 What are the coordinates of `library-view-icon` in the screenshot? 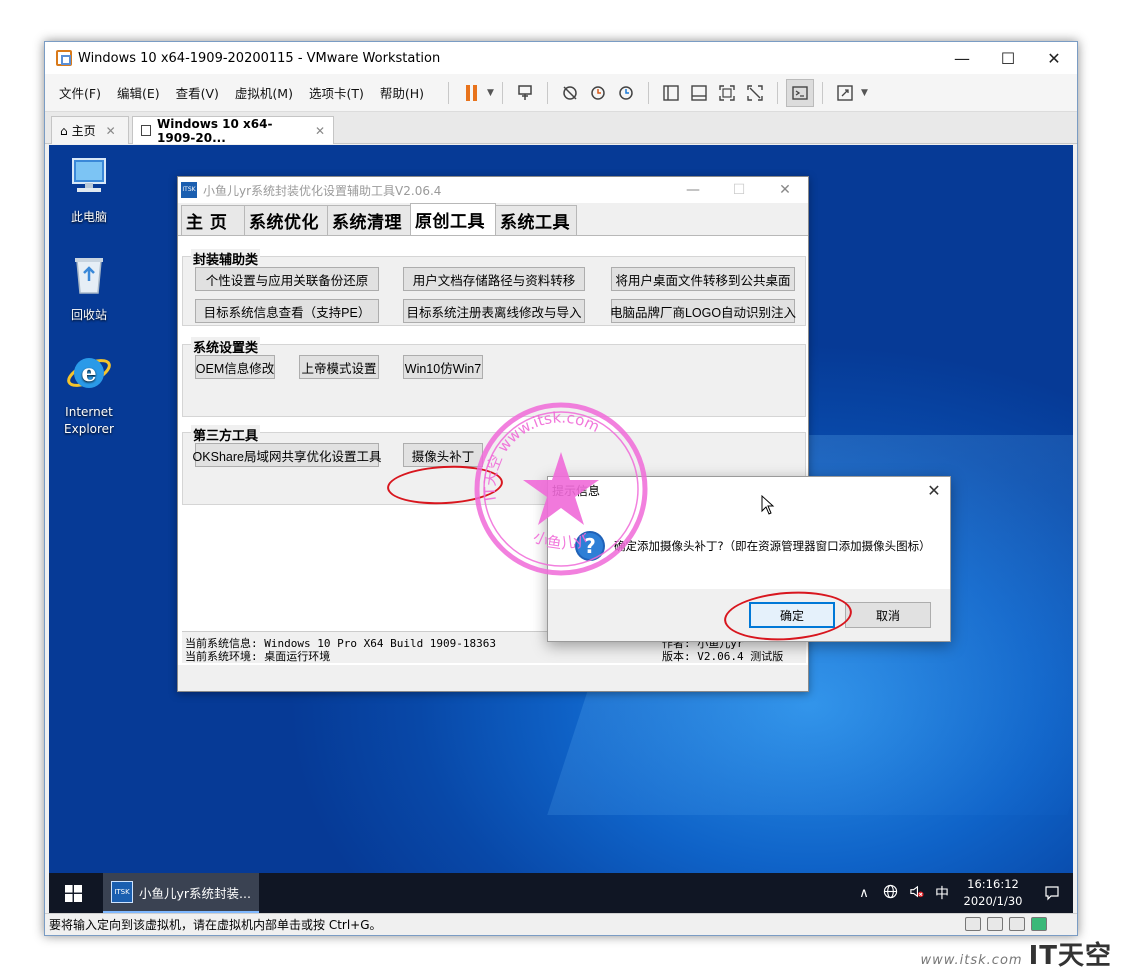 It's located at (671, 93).